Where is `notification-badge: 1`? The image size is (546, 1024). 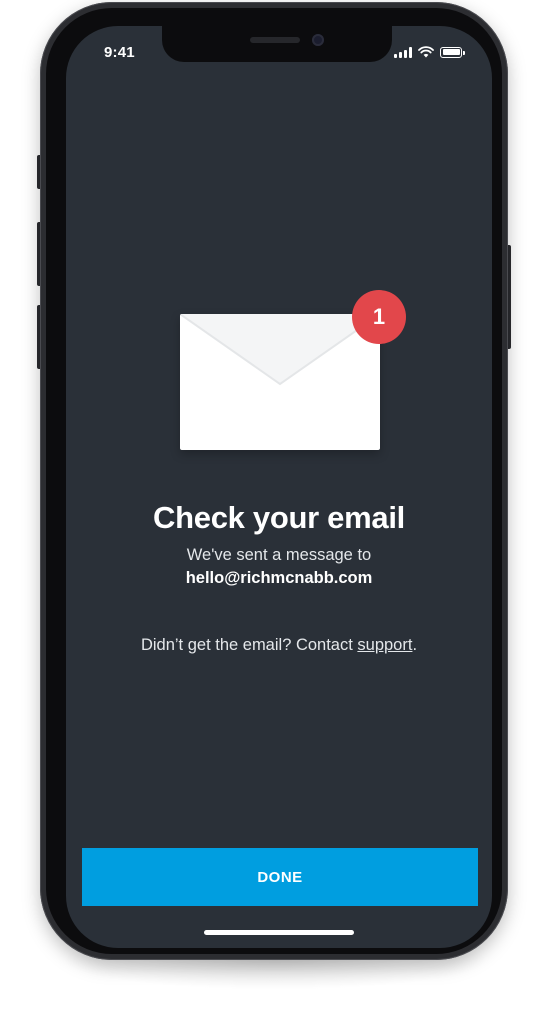 notification-badge: 1 is located at coordinates (379, 317).